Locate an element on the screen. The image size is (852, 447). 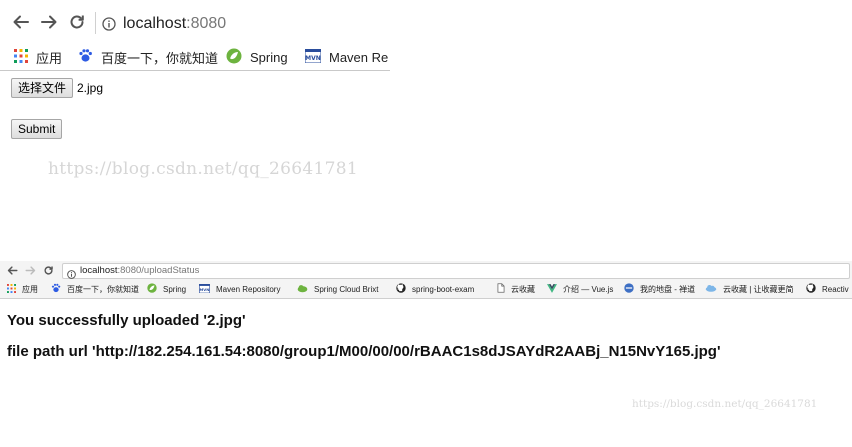
top-browser-toolbar: localhost:8080 is located at coordinates (195, 22).